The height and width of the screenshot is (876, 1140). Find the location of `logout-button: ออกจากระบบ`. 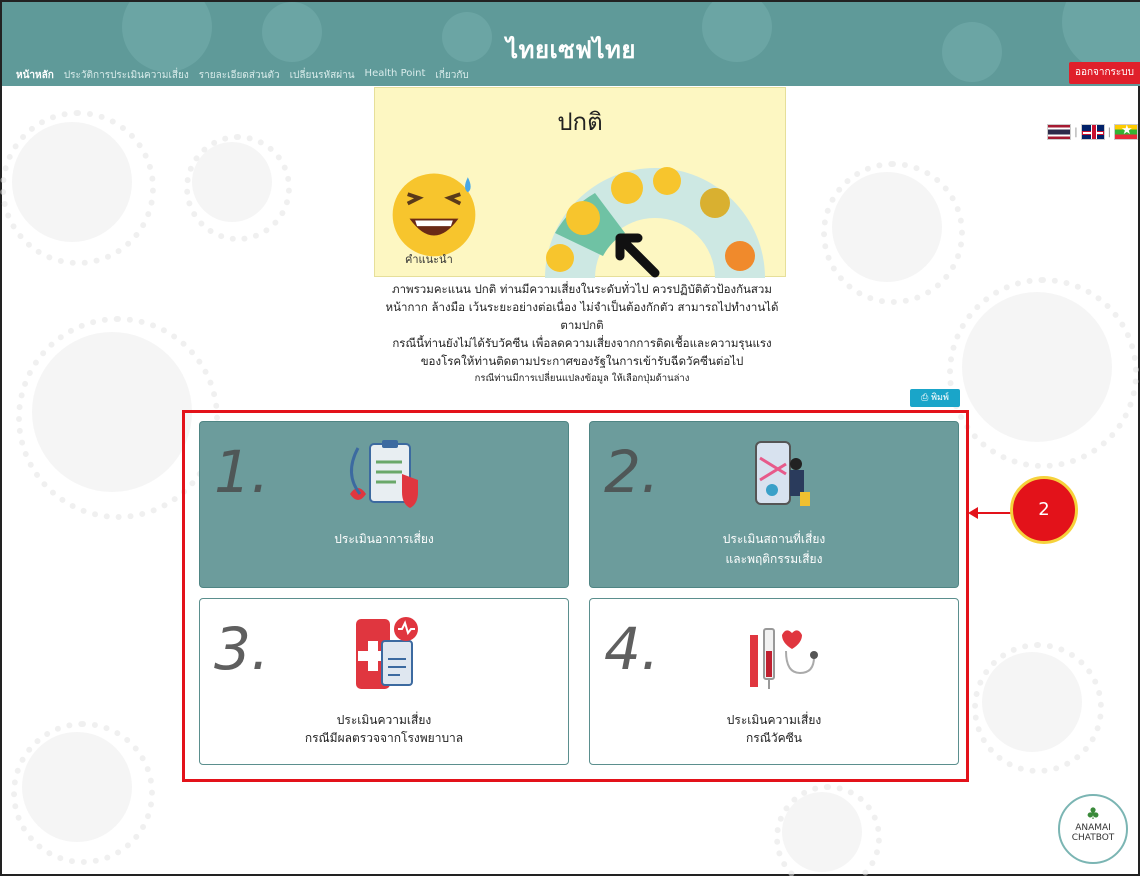

logout-button: ออกจากระบบ is located at coordinates (1104, 73).